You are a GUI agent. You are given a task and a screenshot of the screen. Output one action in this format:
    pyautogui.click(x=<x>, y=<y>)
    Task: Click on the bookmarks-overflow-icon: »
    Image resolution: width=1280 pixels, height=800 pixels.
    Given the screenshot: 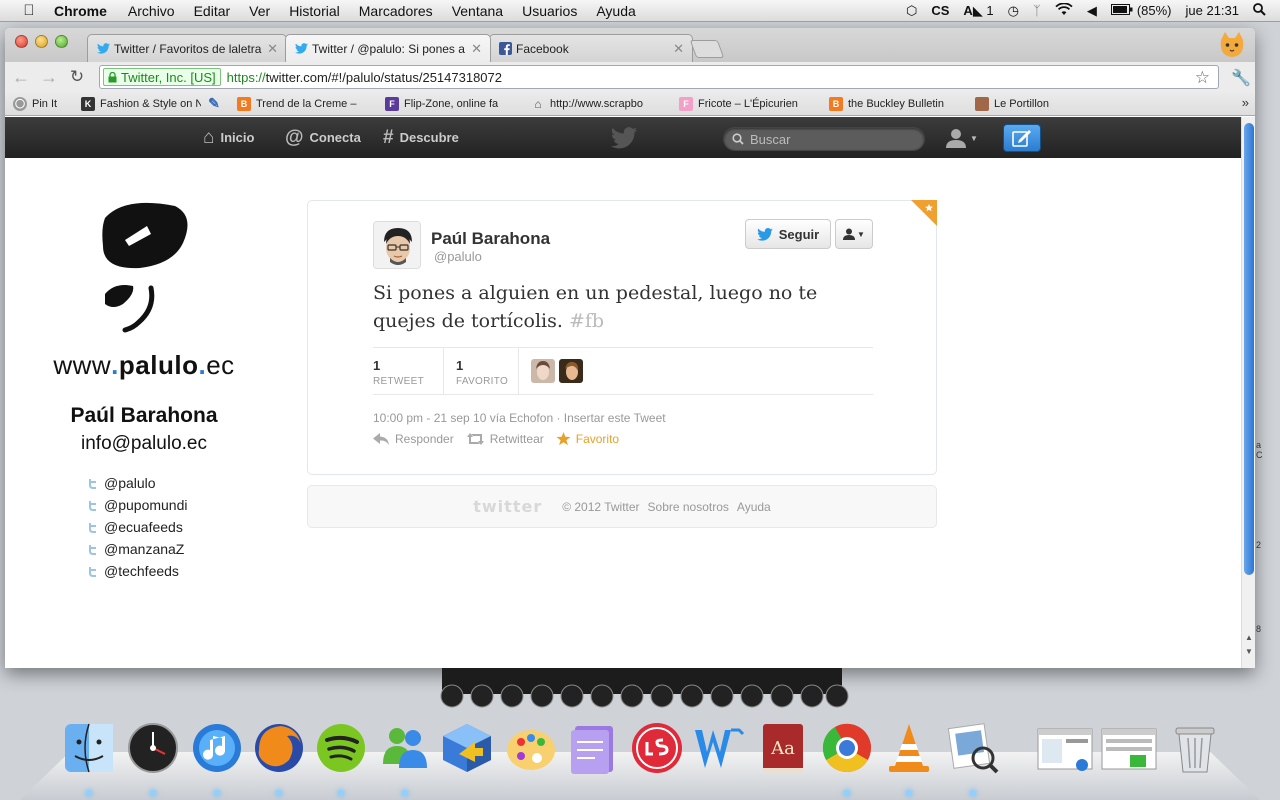 What is the action you would take?
    pyautogui.click(x=1245, y=102)
    